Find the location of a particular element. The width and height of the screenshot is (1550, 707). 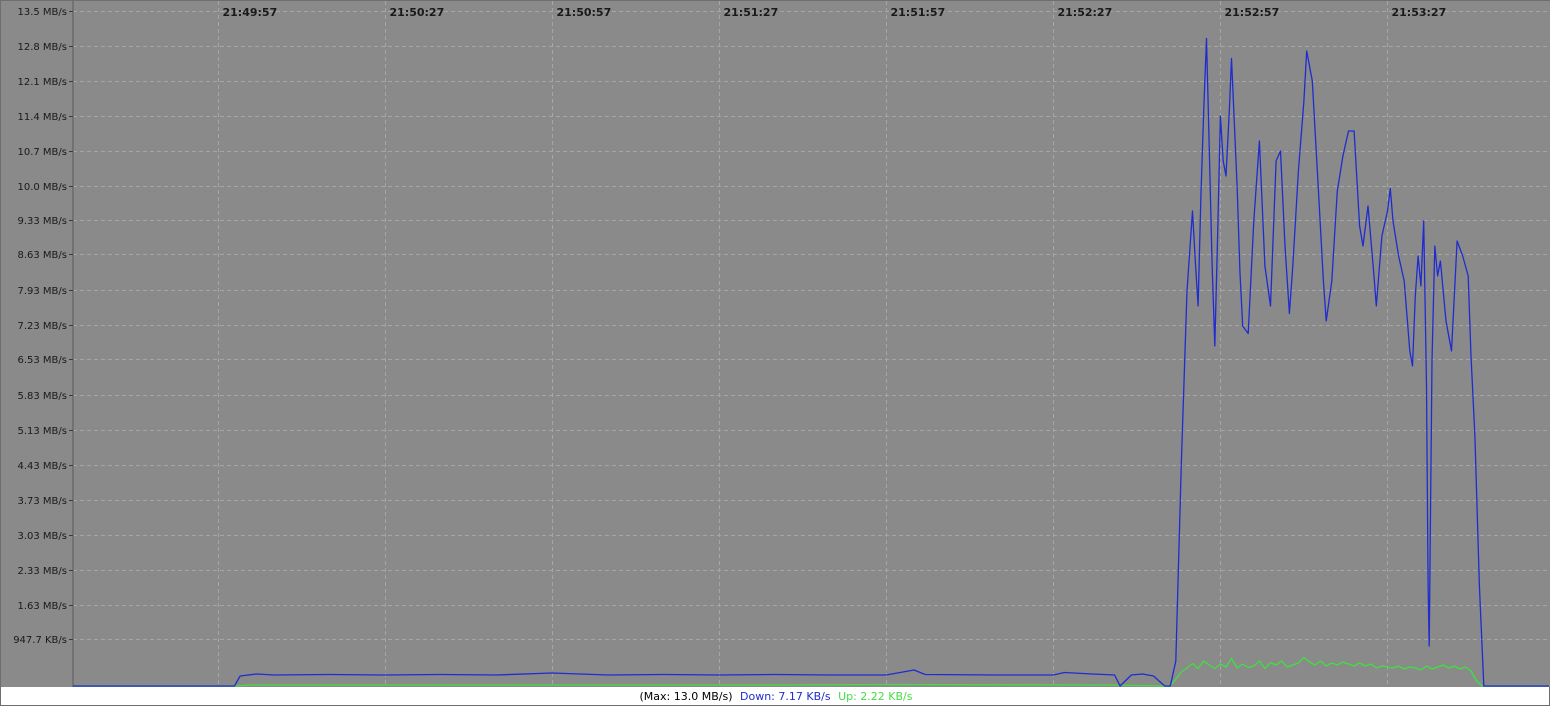

y-tick-label: 13.5 MB/s is located at coordinates (42, 12).